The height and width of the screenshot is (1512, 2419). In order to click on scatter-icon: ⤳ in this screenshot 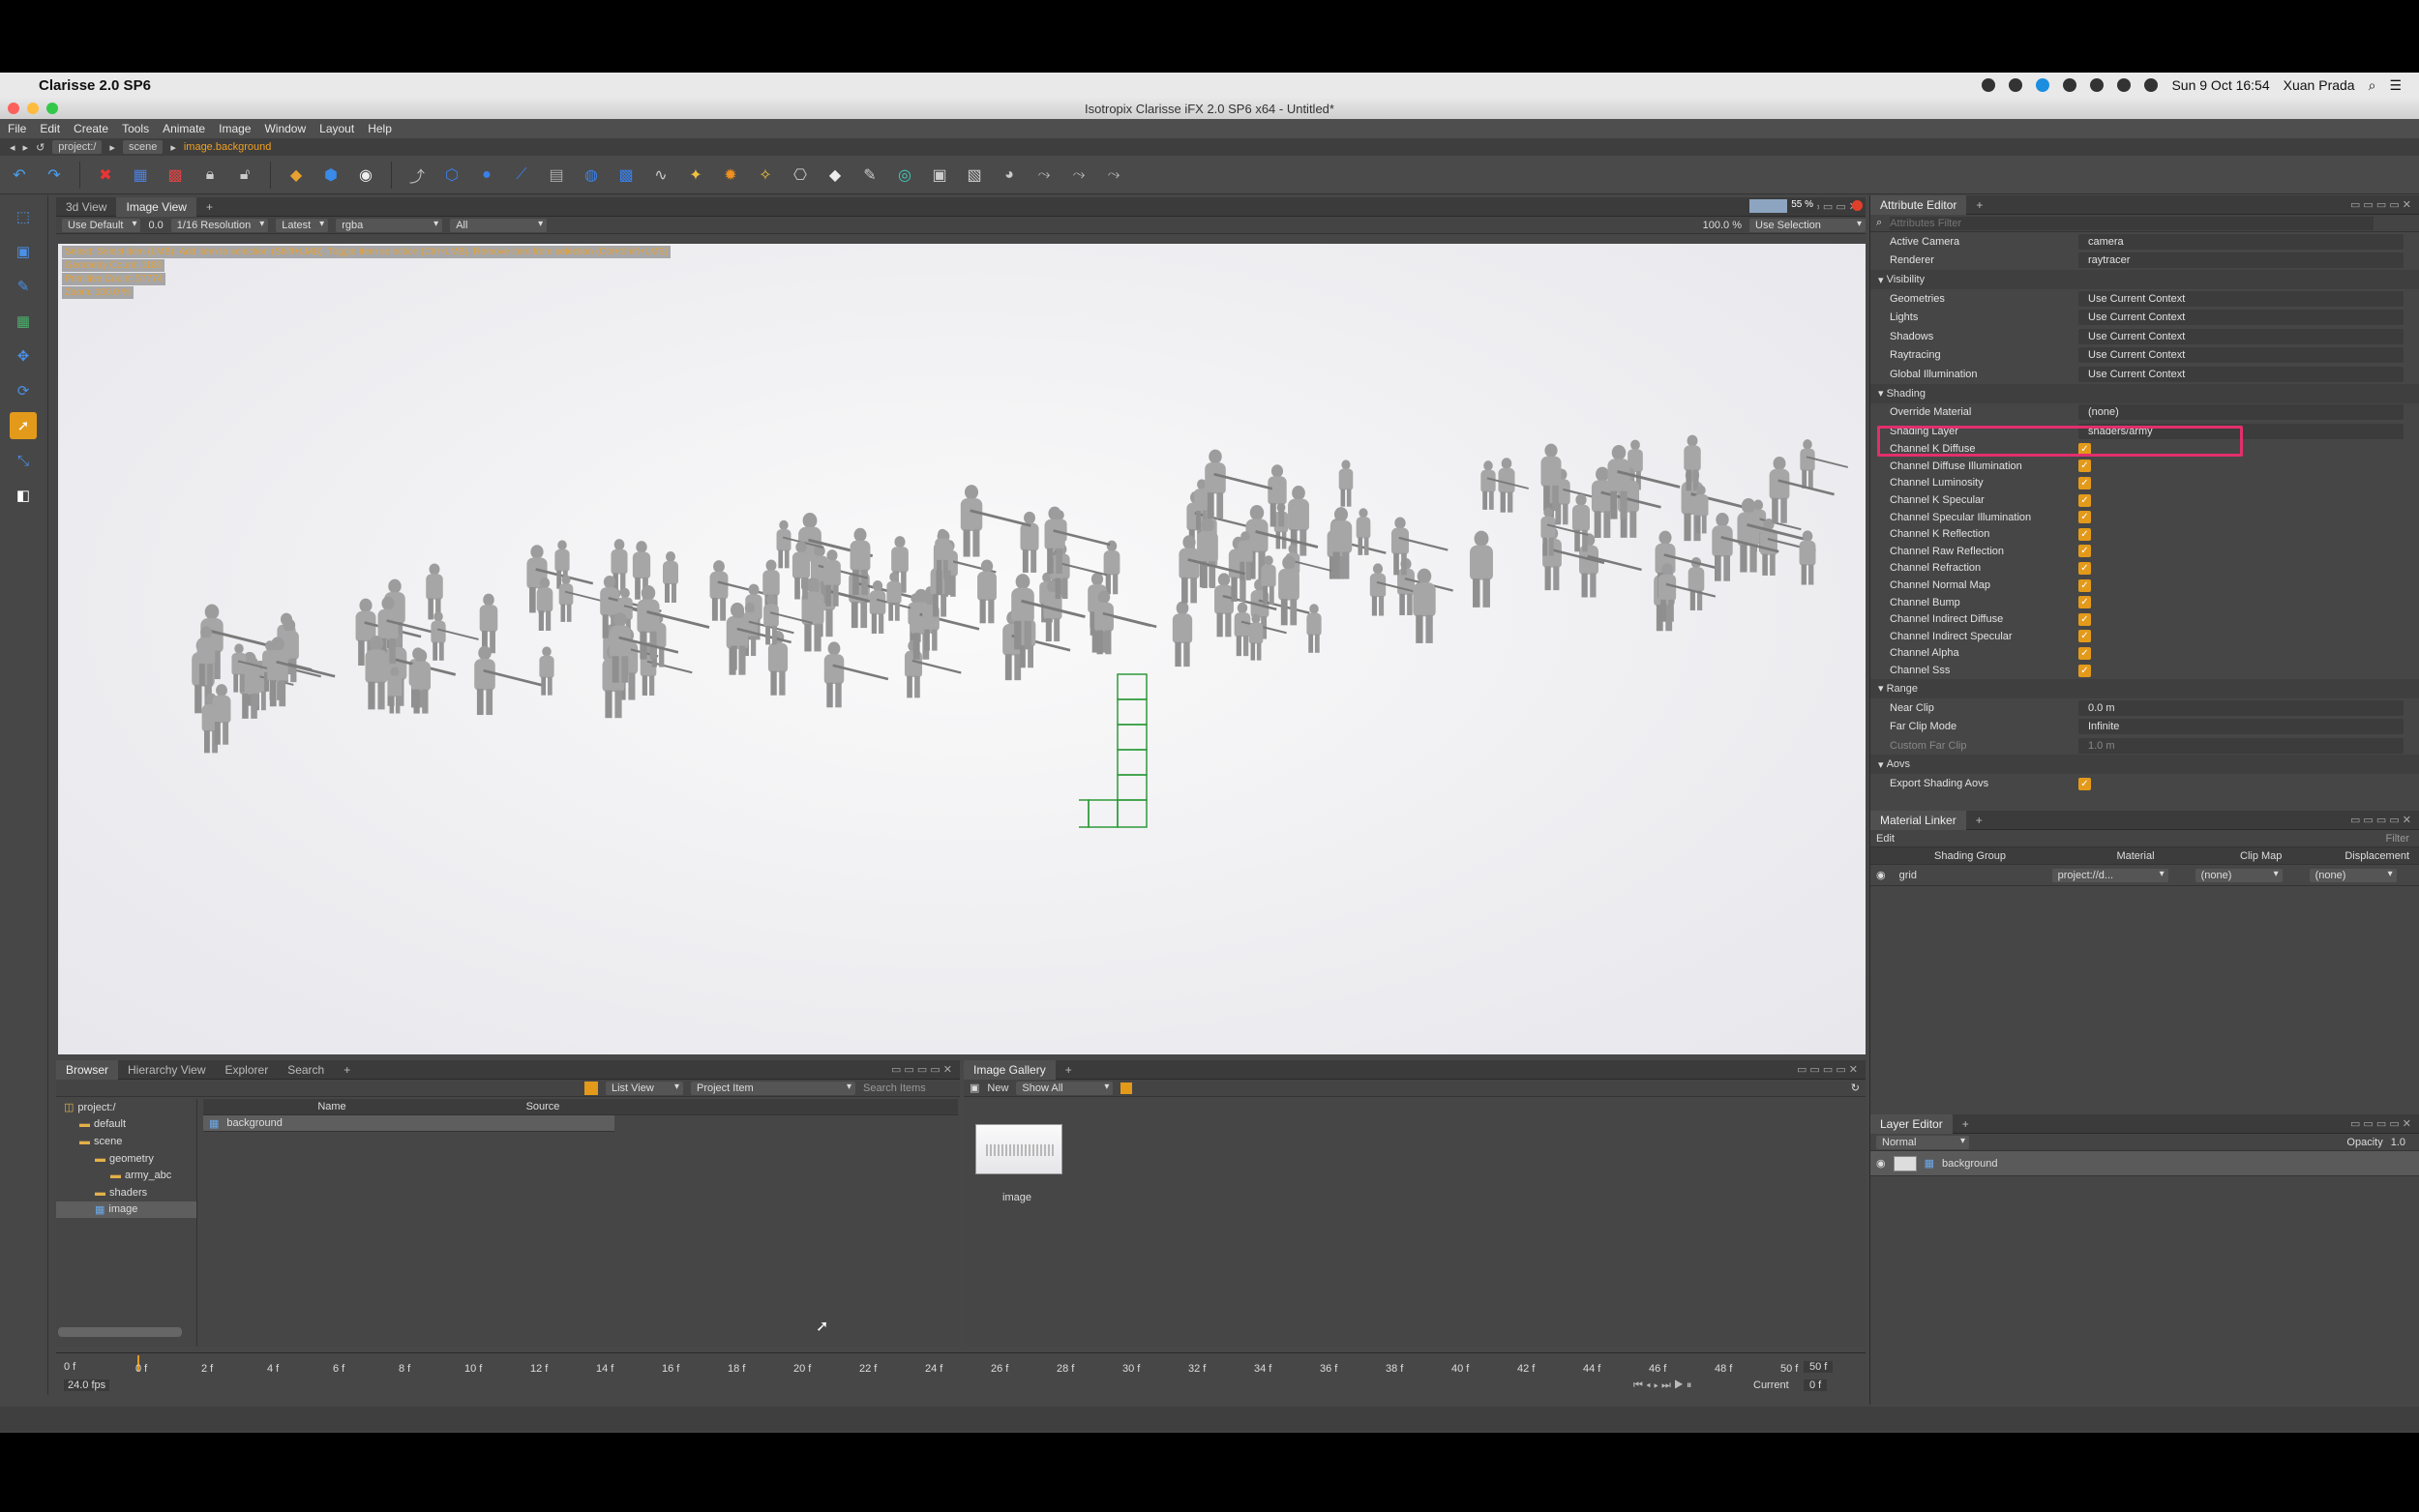, I will do `click(1044, 175)`.